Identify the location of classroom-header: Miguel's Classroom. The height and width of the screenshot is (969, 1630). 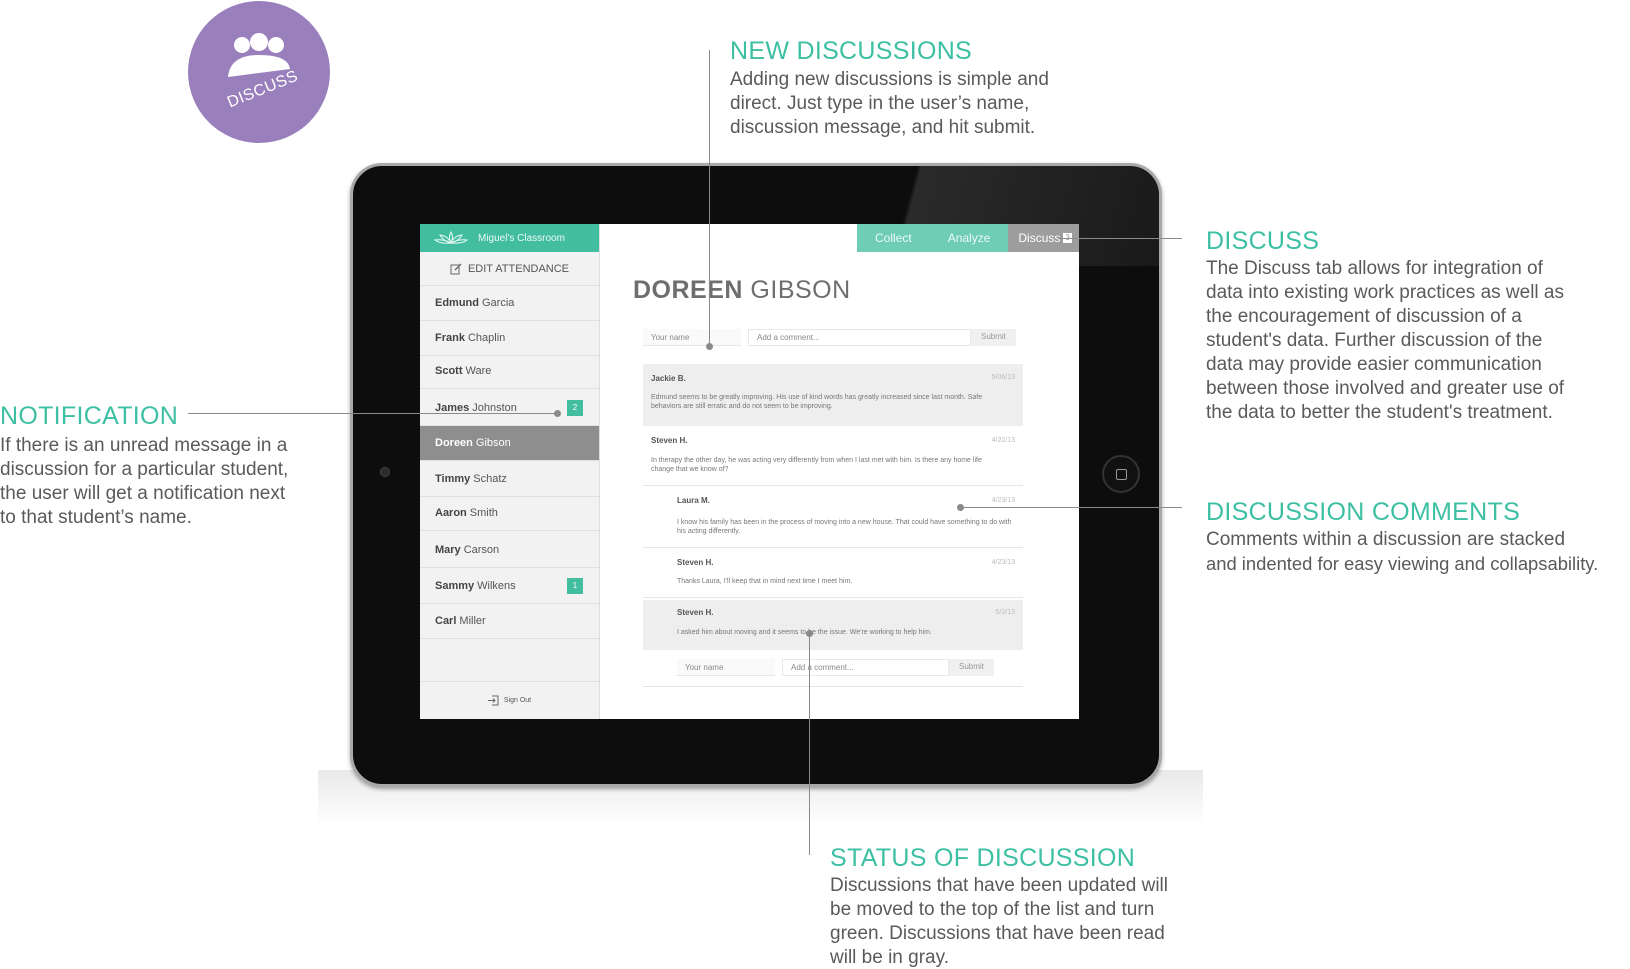
(509, 238).